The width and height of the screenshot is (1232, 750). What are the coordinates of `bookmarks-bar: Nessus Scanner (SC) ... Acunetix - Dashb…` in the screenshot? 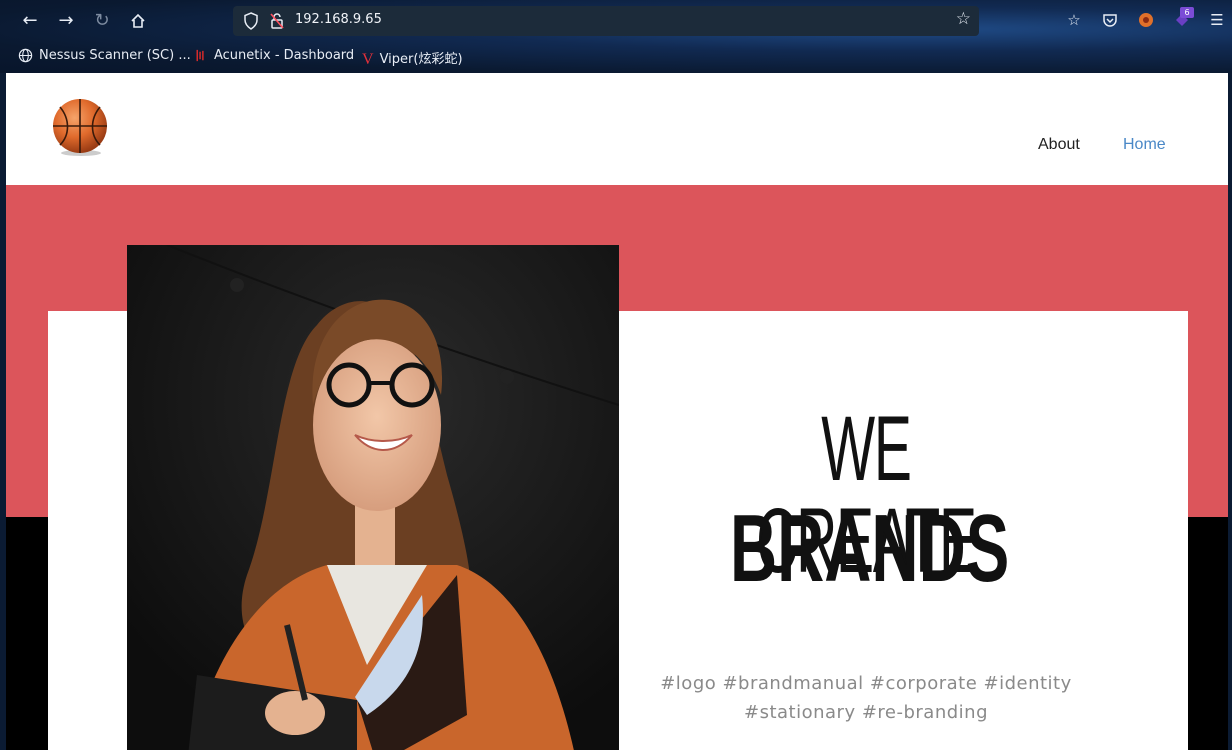 It's located at (616, 57).